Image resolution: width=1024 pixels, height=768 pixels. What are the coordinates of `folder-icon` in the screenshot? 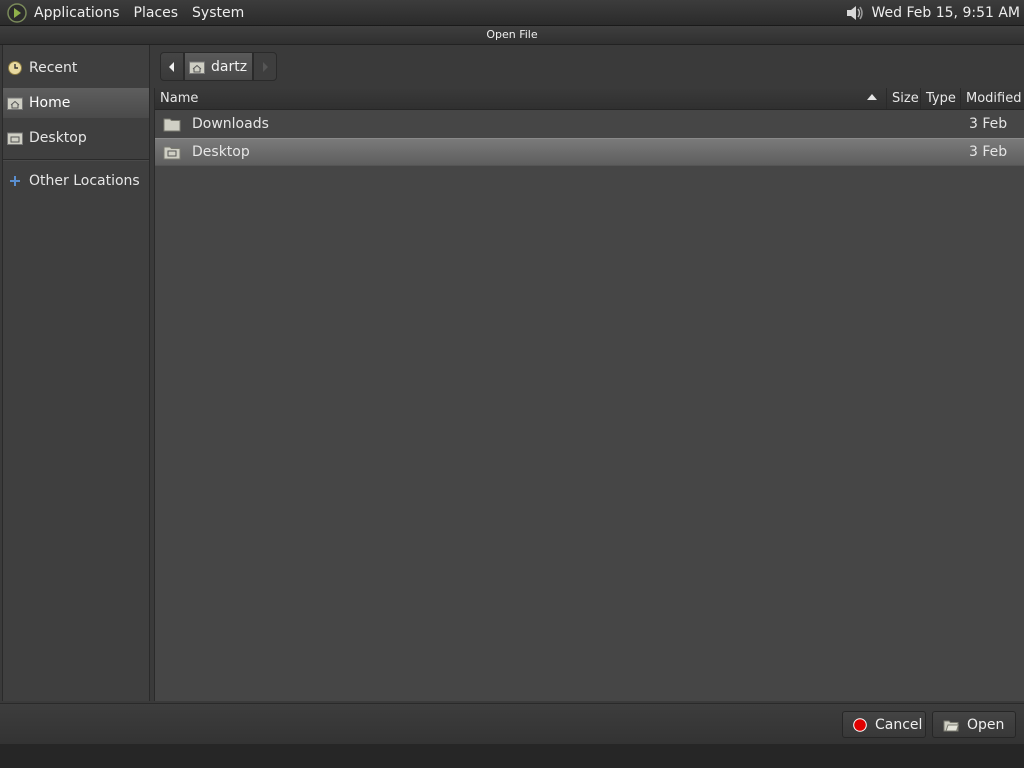 It's located at (172, 125).